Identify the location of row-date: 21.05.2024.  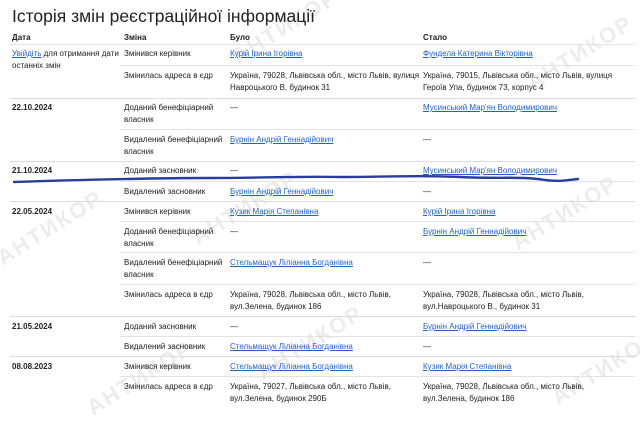
(32, 326).